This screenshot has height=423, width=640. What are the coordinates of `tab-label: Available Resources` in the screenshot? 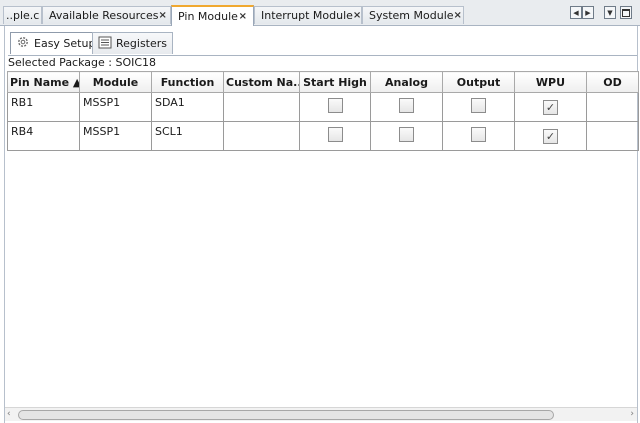 It's located at (104, 15).